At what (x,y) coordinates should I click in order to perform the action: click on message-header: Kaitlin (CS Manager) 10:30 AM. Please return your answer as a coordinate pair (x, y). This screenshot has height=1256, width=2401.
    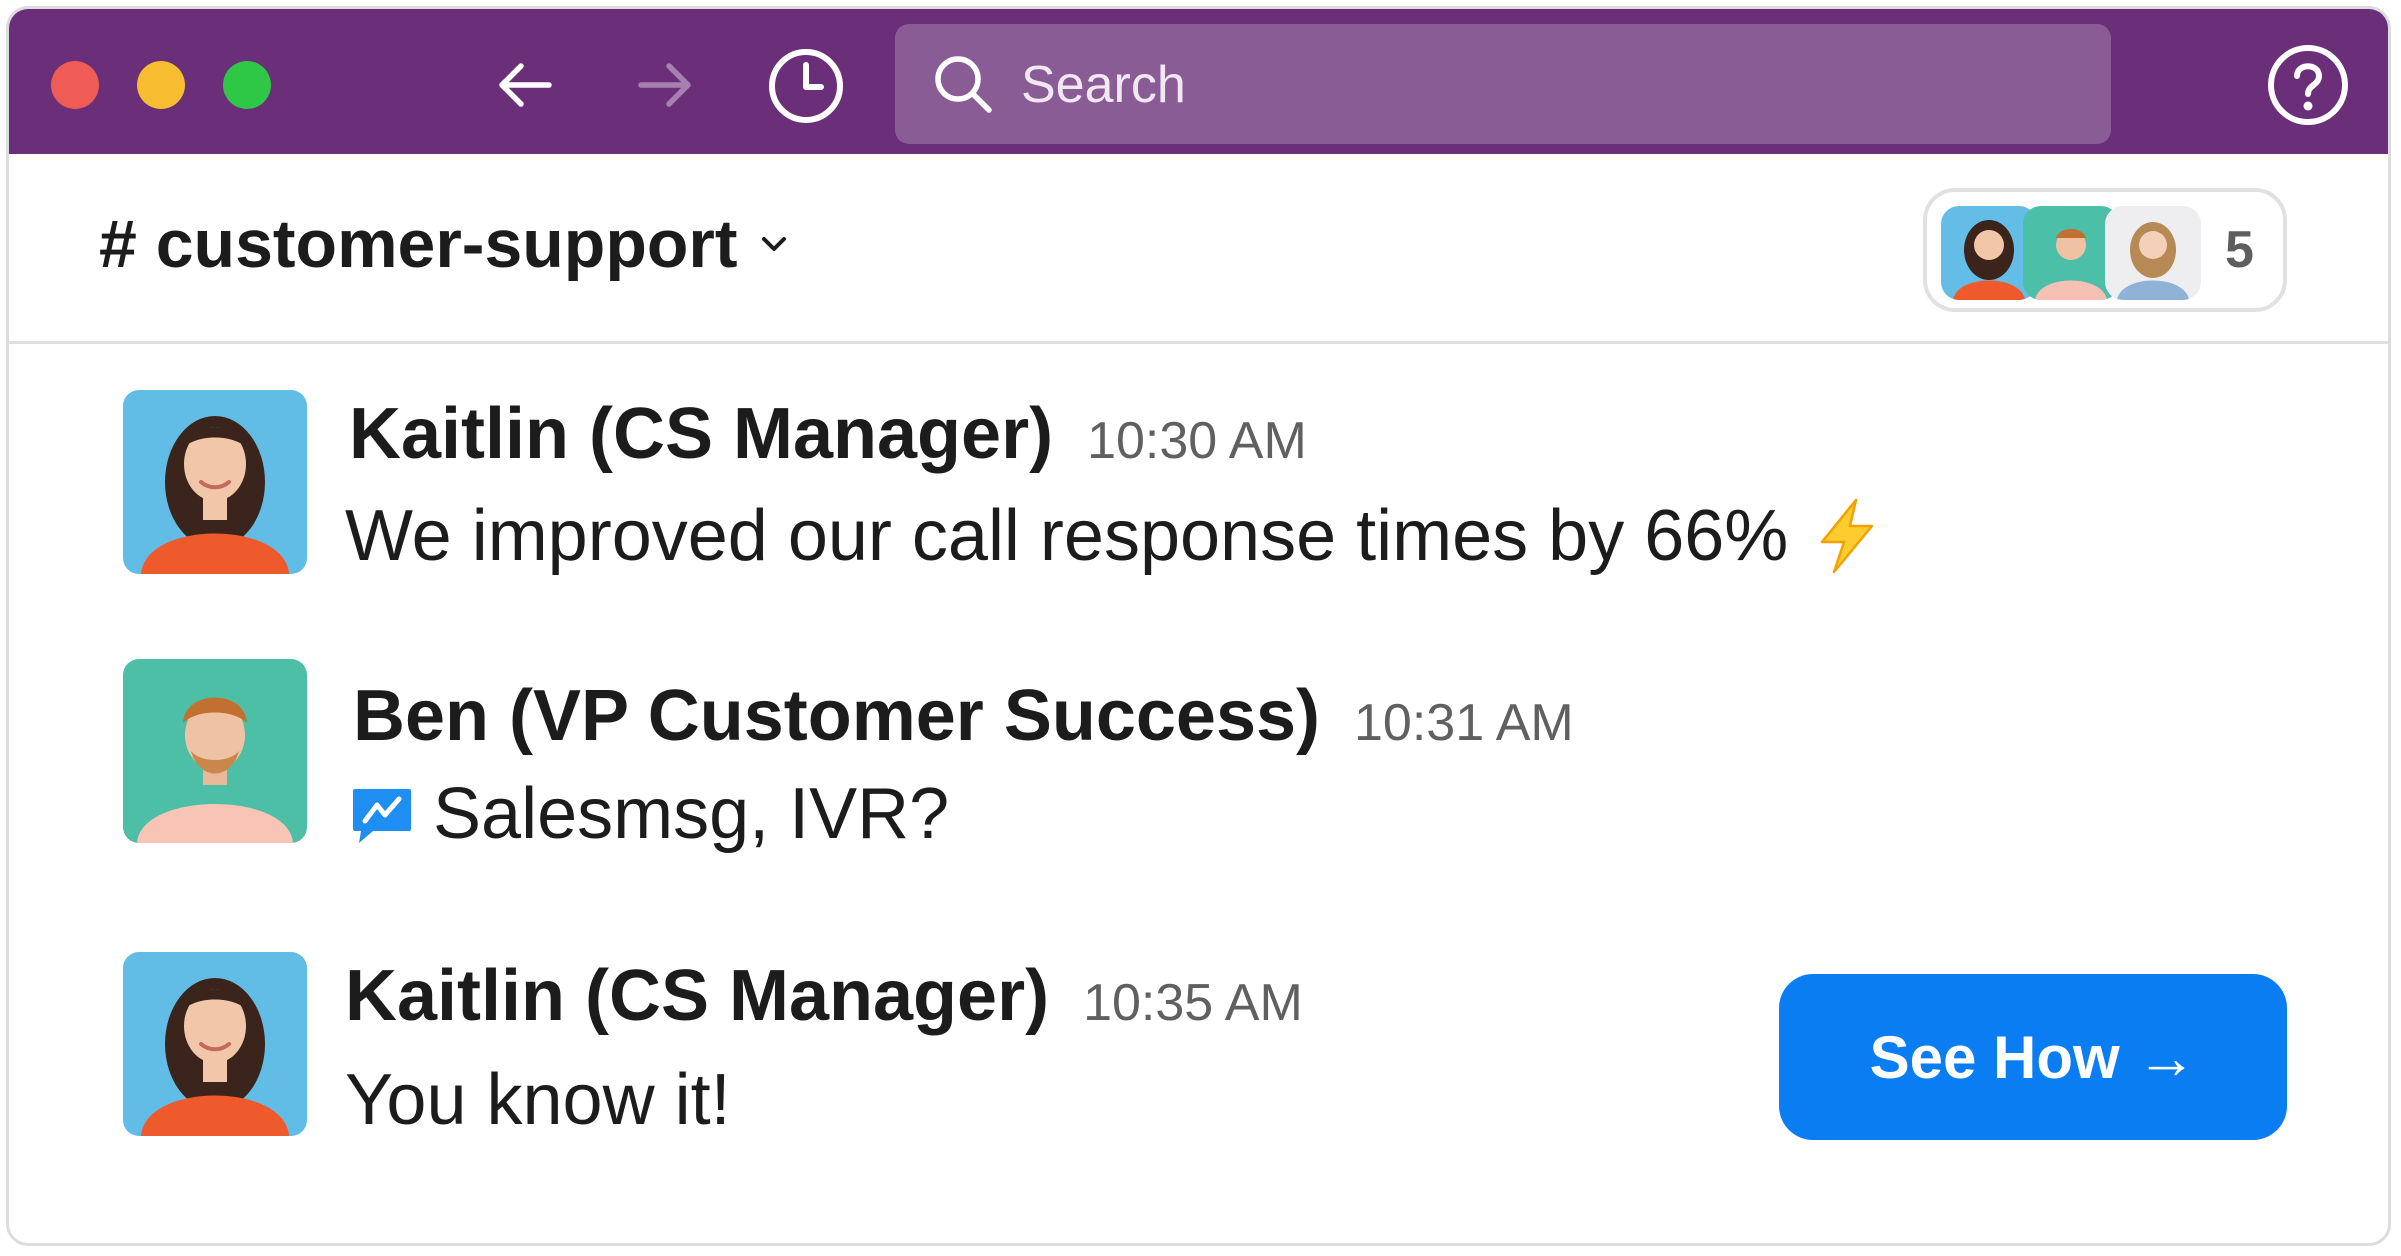
    Looking at the image, I should click on (828, 434).